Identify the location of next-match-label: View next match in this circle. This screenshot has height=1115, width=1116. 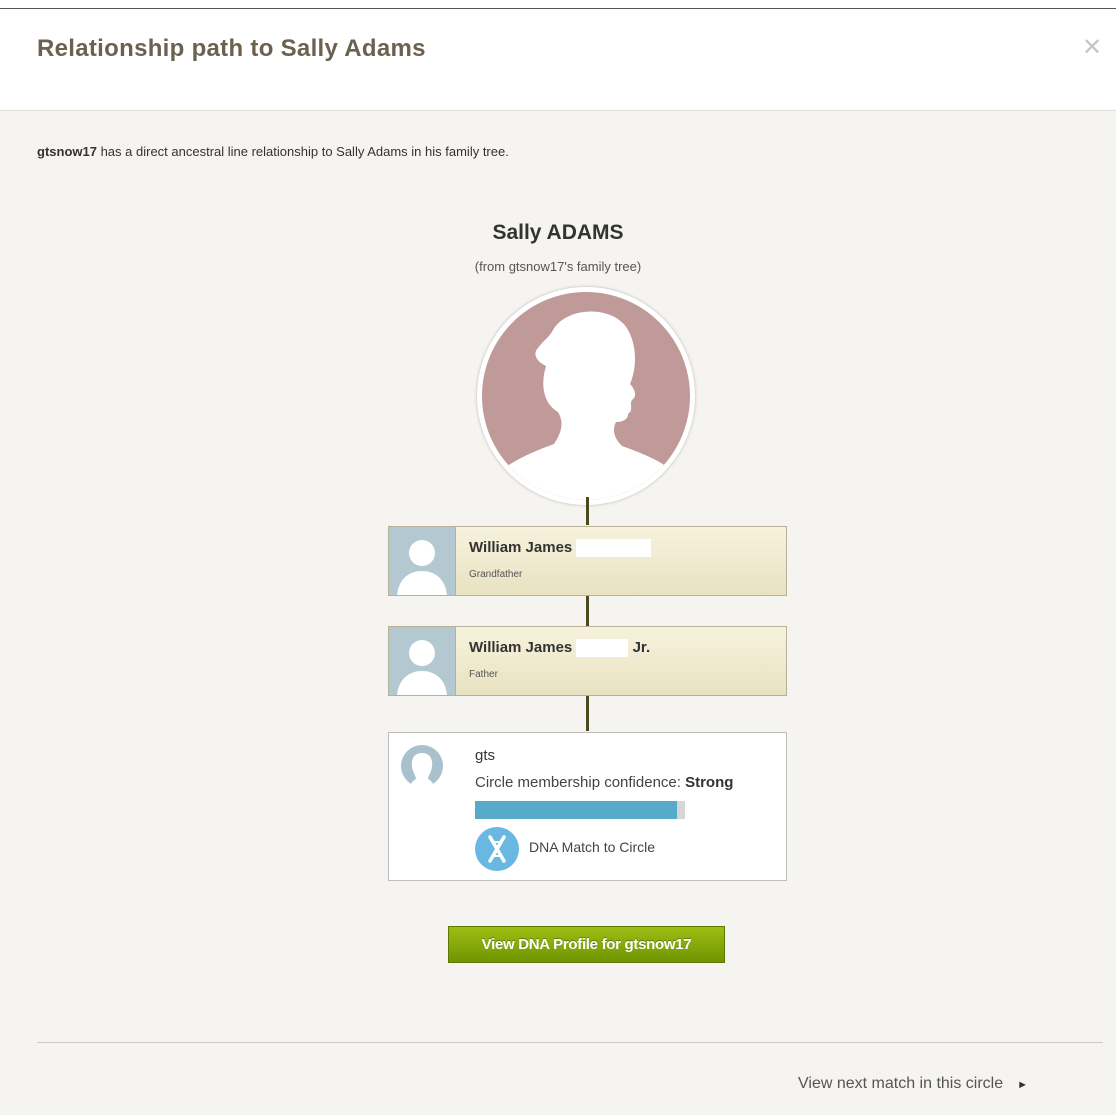
(901, 1083).